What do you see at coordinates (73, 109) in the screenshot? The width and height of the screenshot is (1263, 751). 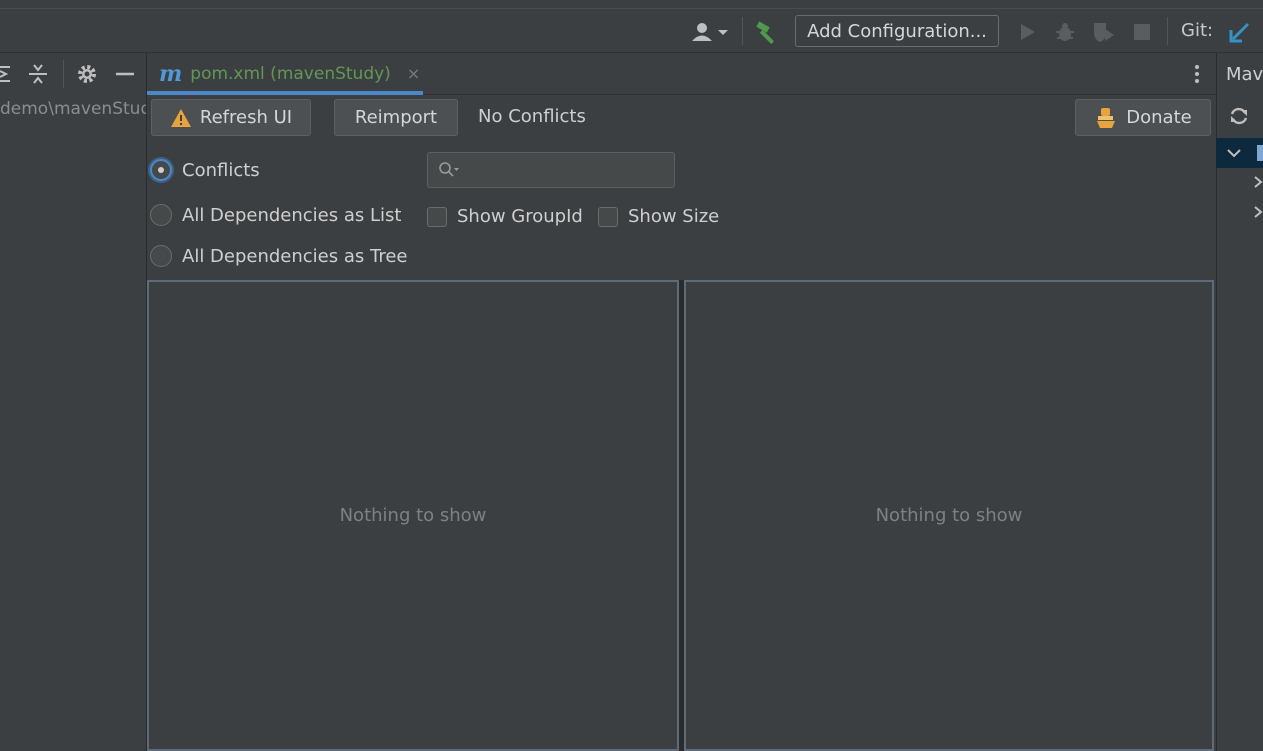 I see `project-path: demo\mavenStud` at bounding box center [73, 109].